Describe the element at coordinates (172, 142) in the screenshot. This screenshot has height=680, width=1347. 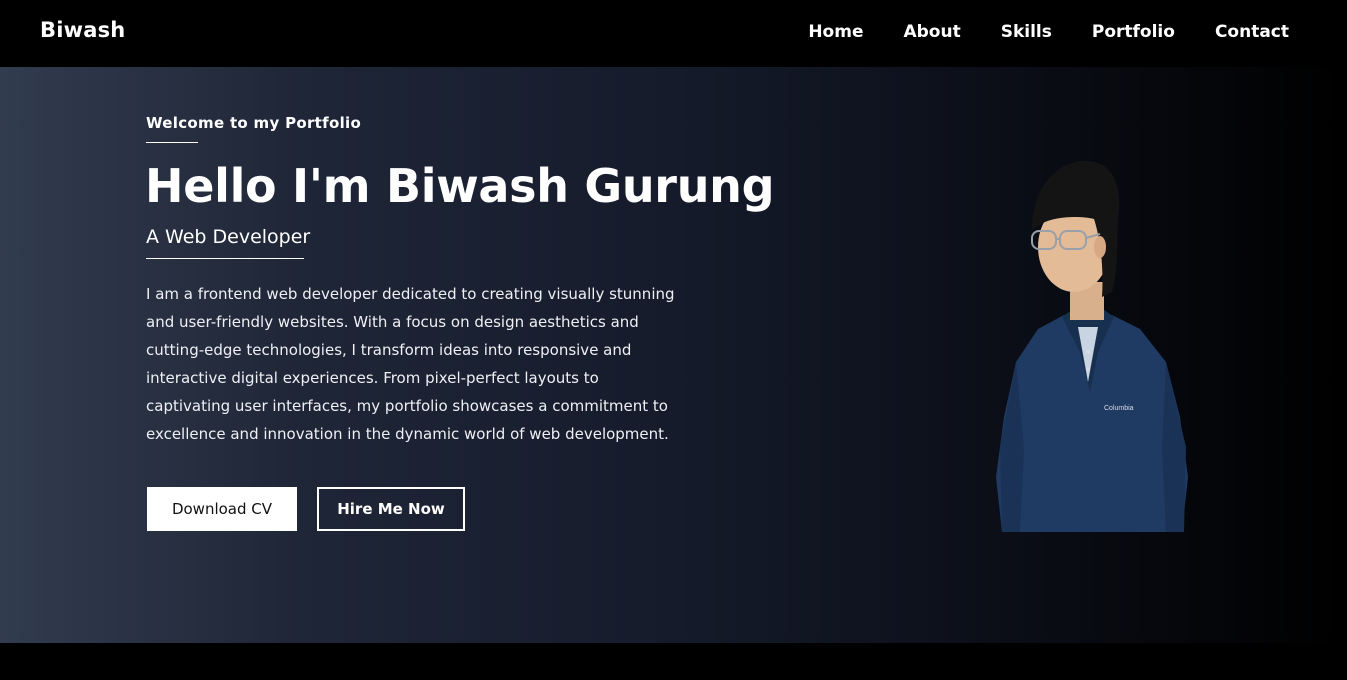
I see `welcome-underline` at that location.